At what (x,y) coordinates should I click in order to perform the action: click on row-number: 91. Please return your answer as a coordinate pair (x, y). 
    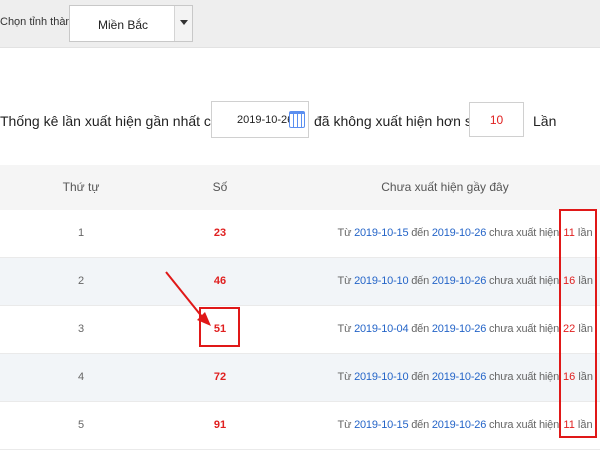
    Looking at the image, I should click on (220, 425).